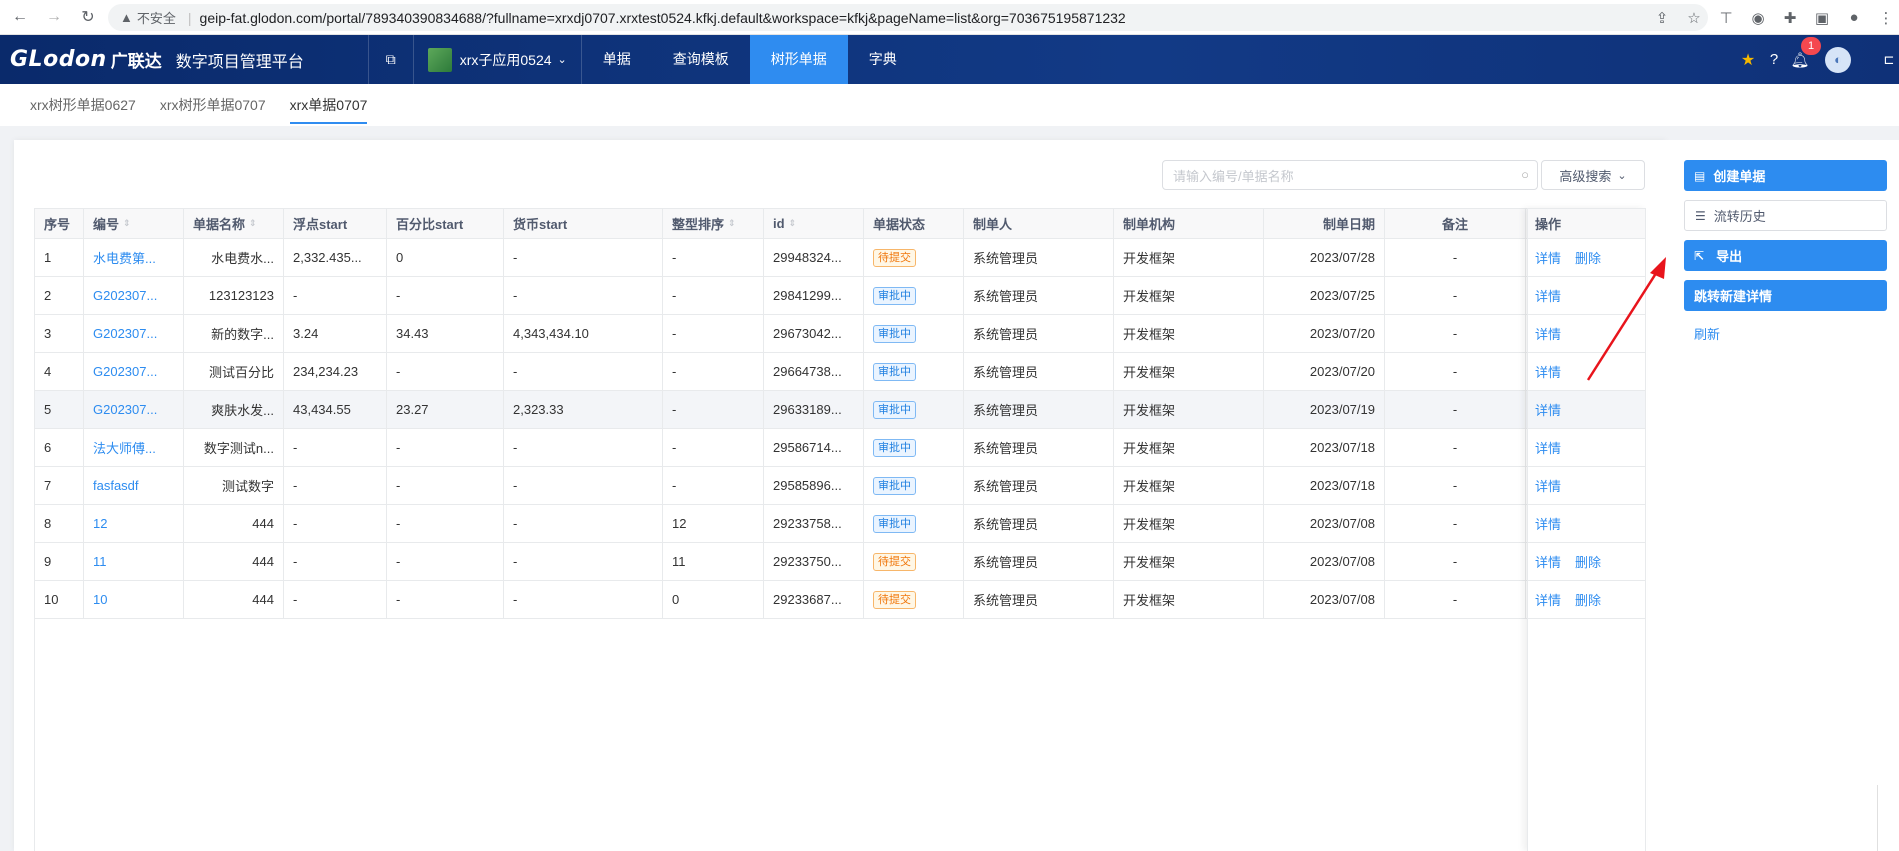 Image resolution: width=1899 pixels, height=851 pixels. Describe the element at coordinates (54, 17) in the screenshot. I see `forward-icon: →` at that location.